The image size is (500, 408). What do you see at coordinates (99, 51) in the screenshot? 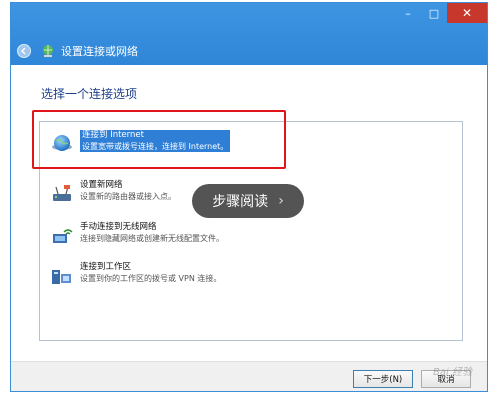
I see `window-title: 设置连接或网络` at bounding box center [99, 51].